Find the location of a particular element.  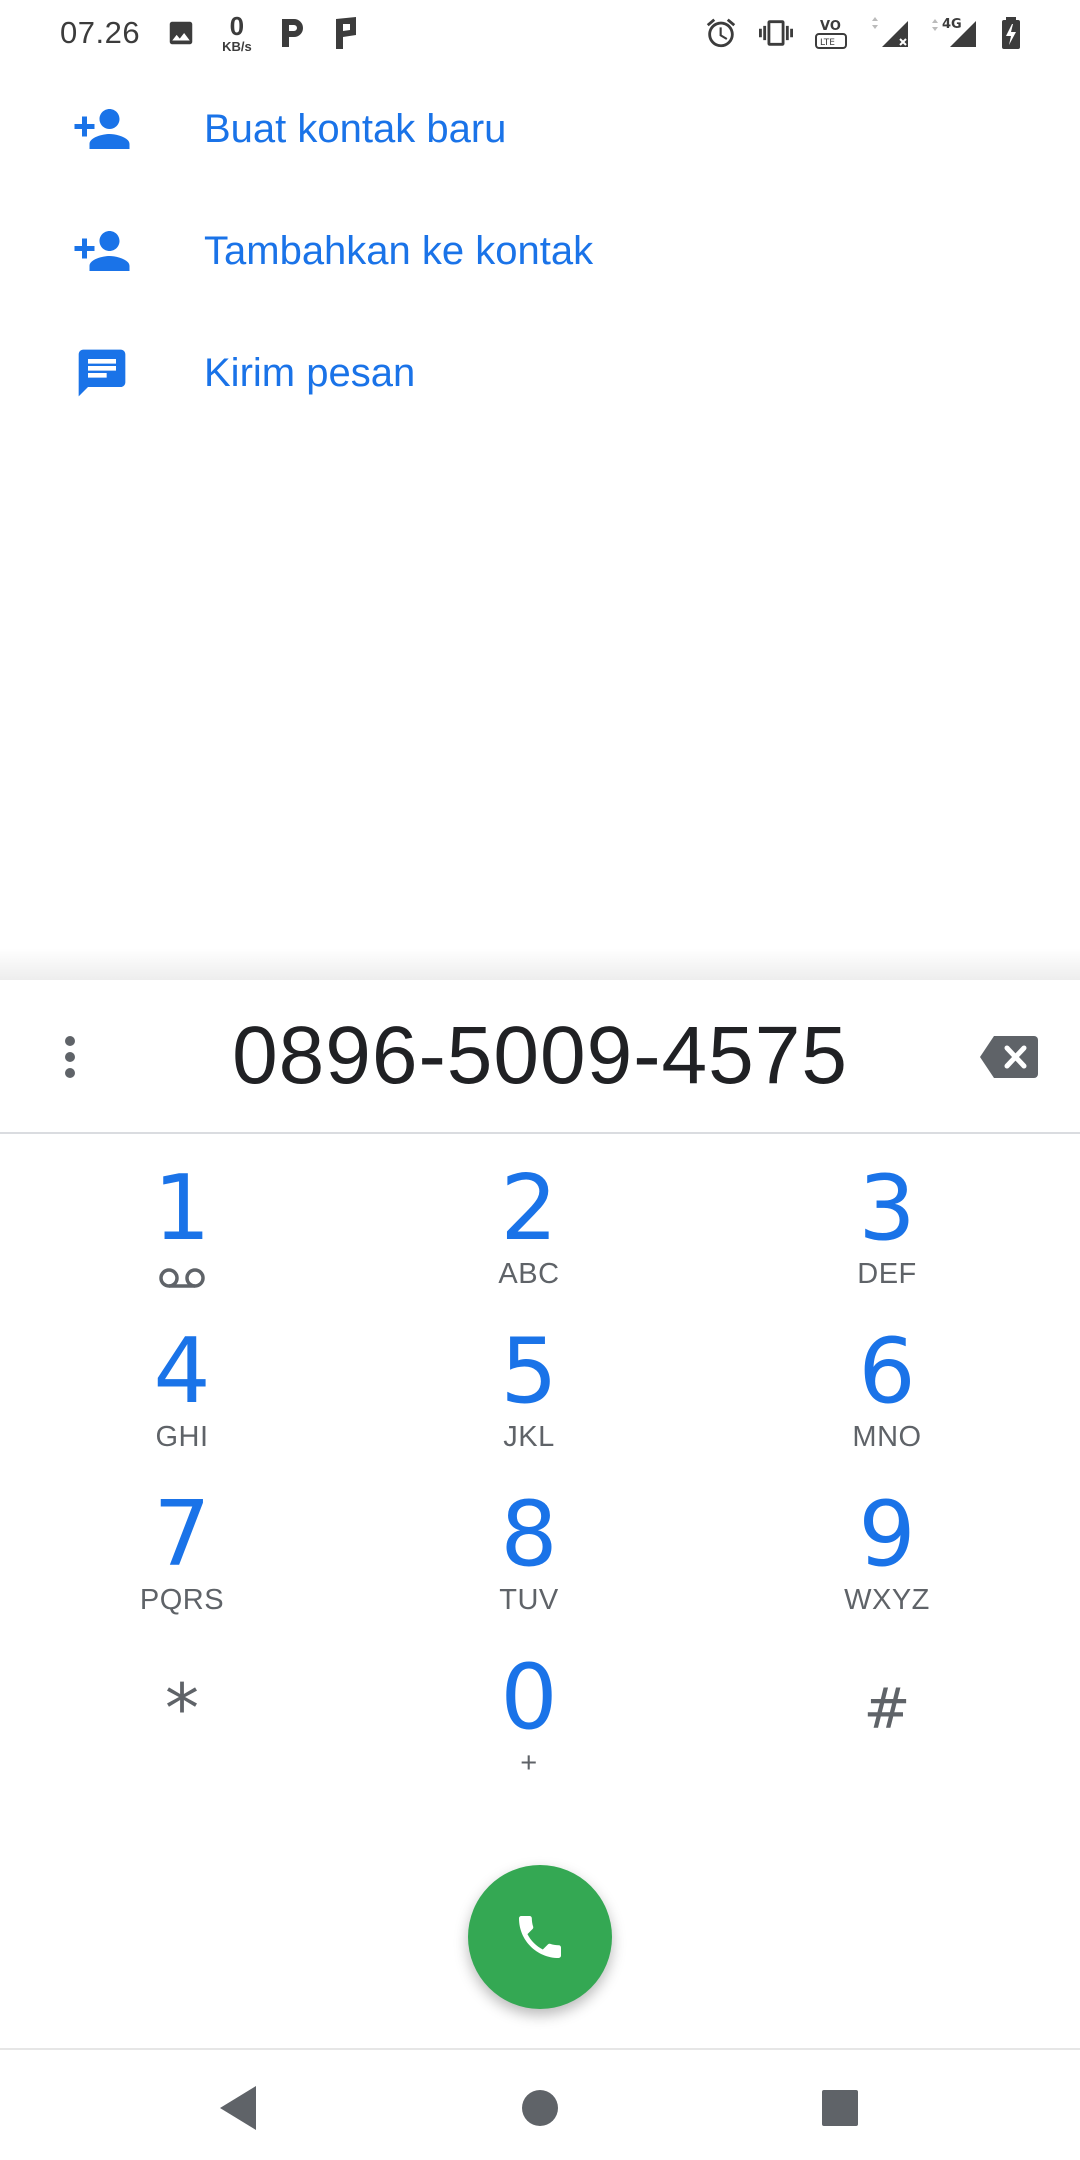

key-1: 1 is located at coordinates (182, 1237).